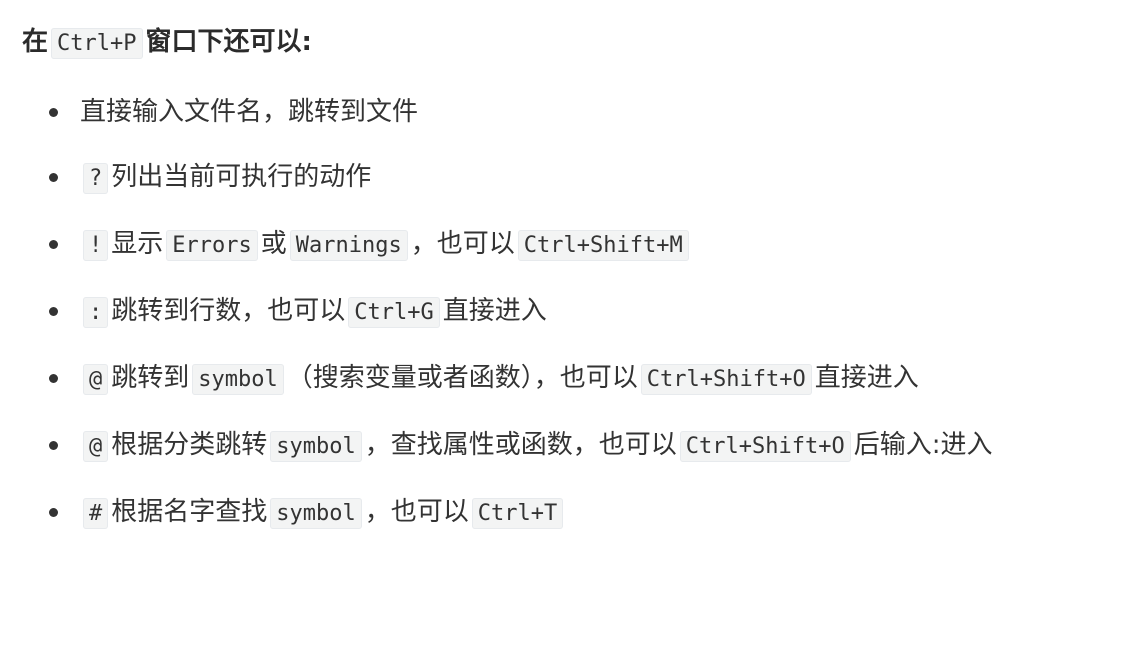  I want to click on item-text: 根据分类跳转, so click(189, 445).